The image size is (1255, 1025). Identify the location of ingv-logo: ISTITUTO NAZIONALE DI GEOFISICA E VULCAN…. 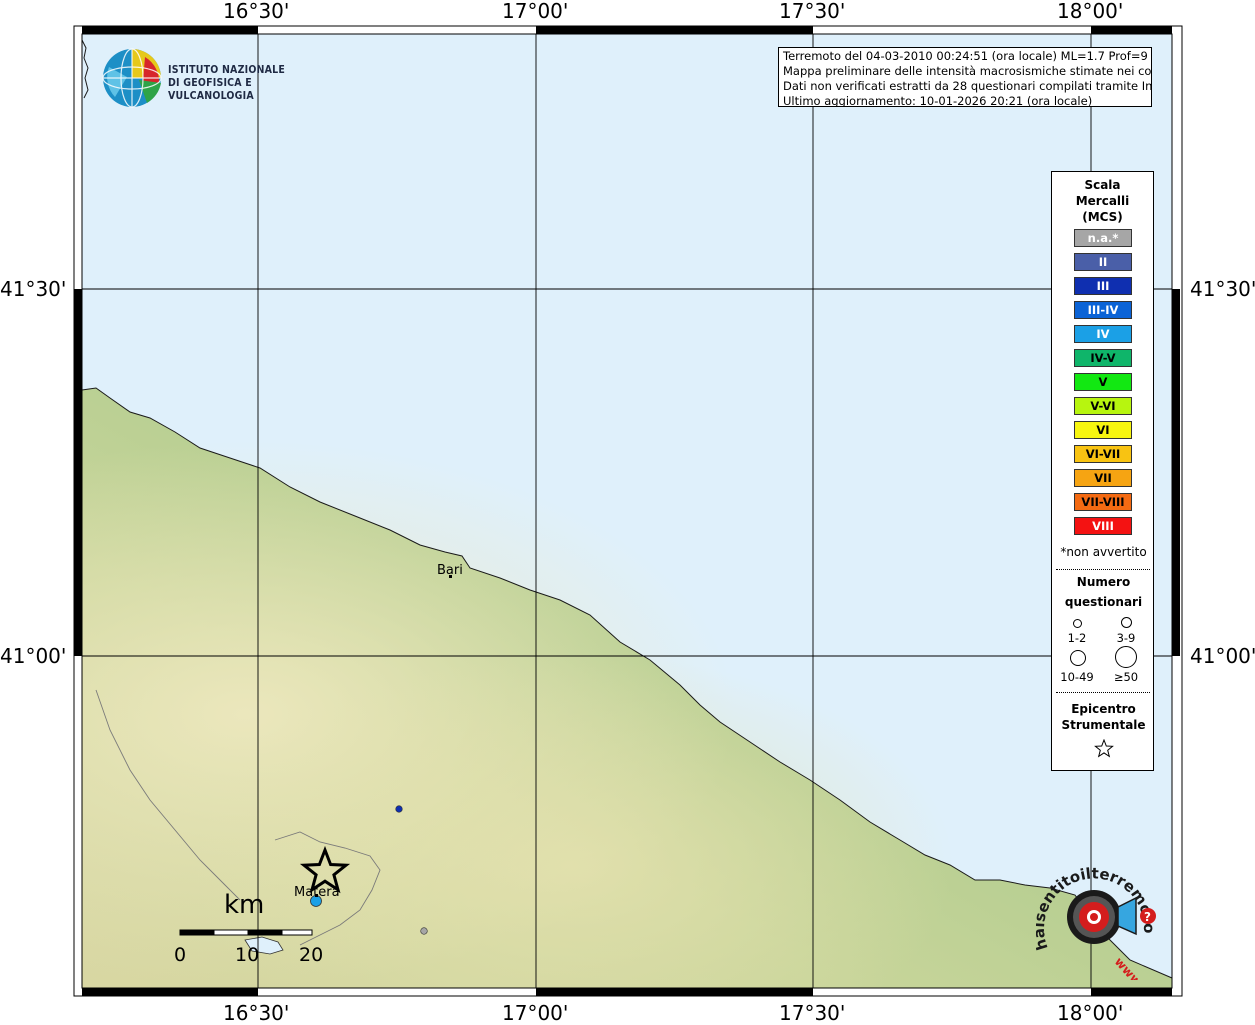
(210, 79).